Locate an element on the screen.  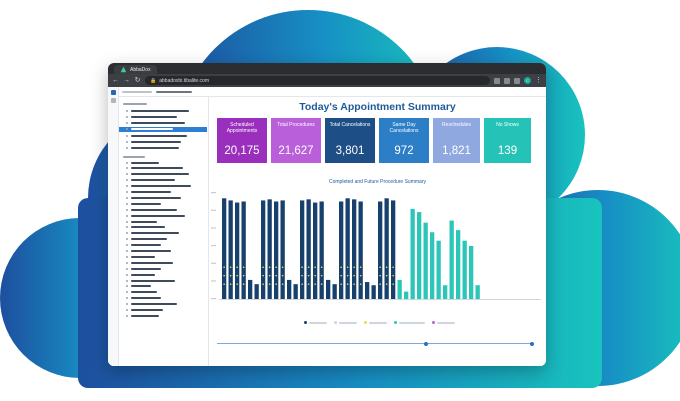
bookmark-icon is located at coordinates (507, 80).